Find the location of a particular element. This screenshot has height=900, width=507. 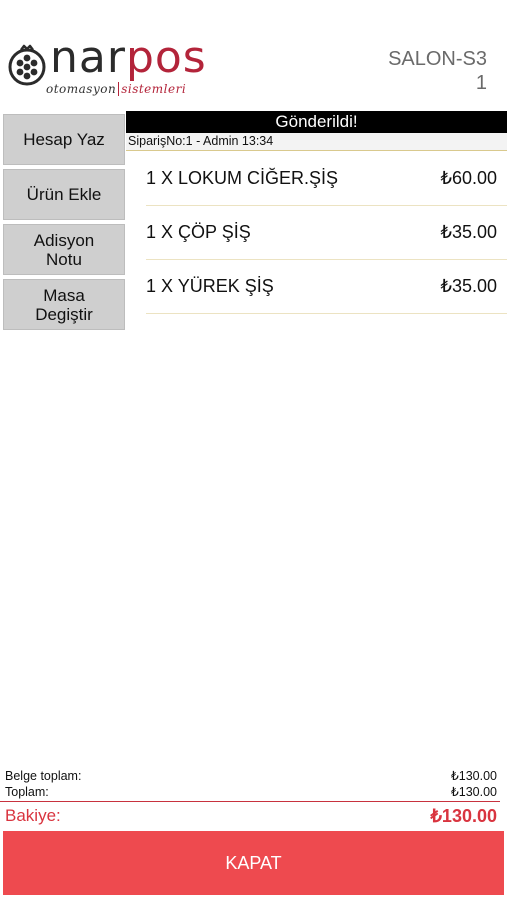

logo-word-nar: nar is located at coordinates (88, 57).